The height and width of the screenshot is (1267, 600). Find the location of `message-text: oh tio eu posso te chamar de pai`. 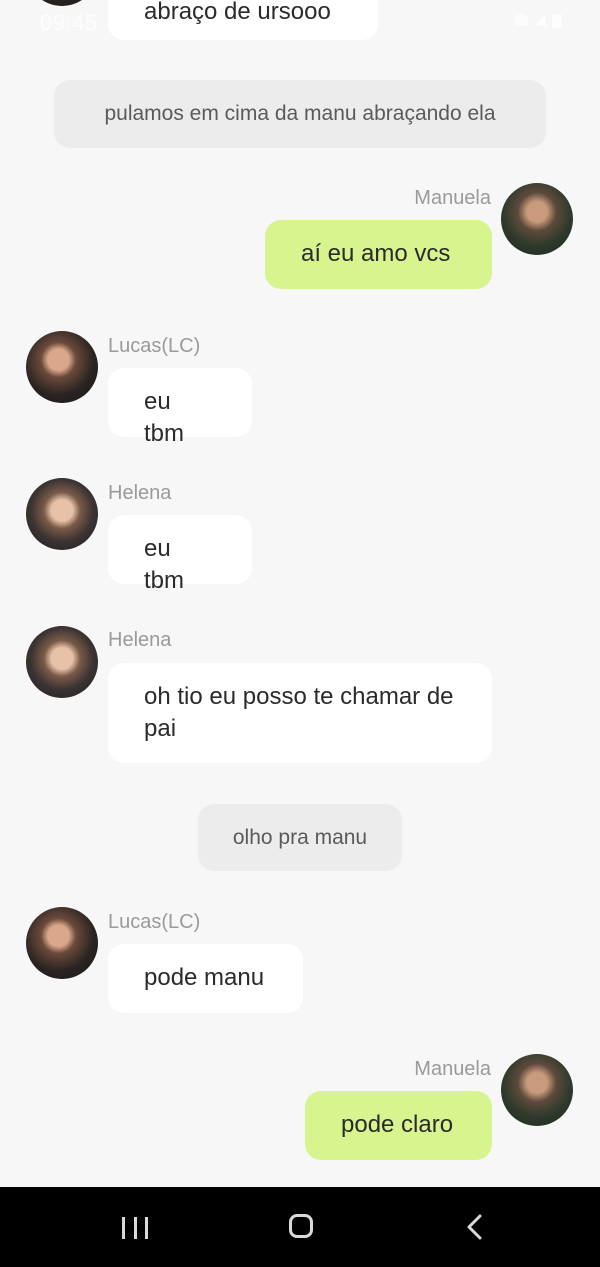

message-text: oh tio eu posso te chamar de pai is located at coordinates (299, 712).